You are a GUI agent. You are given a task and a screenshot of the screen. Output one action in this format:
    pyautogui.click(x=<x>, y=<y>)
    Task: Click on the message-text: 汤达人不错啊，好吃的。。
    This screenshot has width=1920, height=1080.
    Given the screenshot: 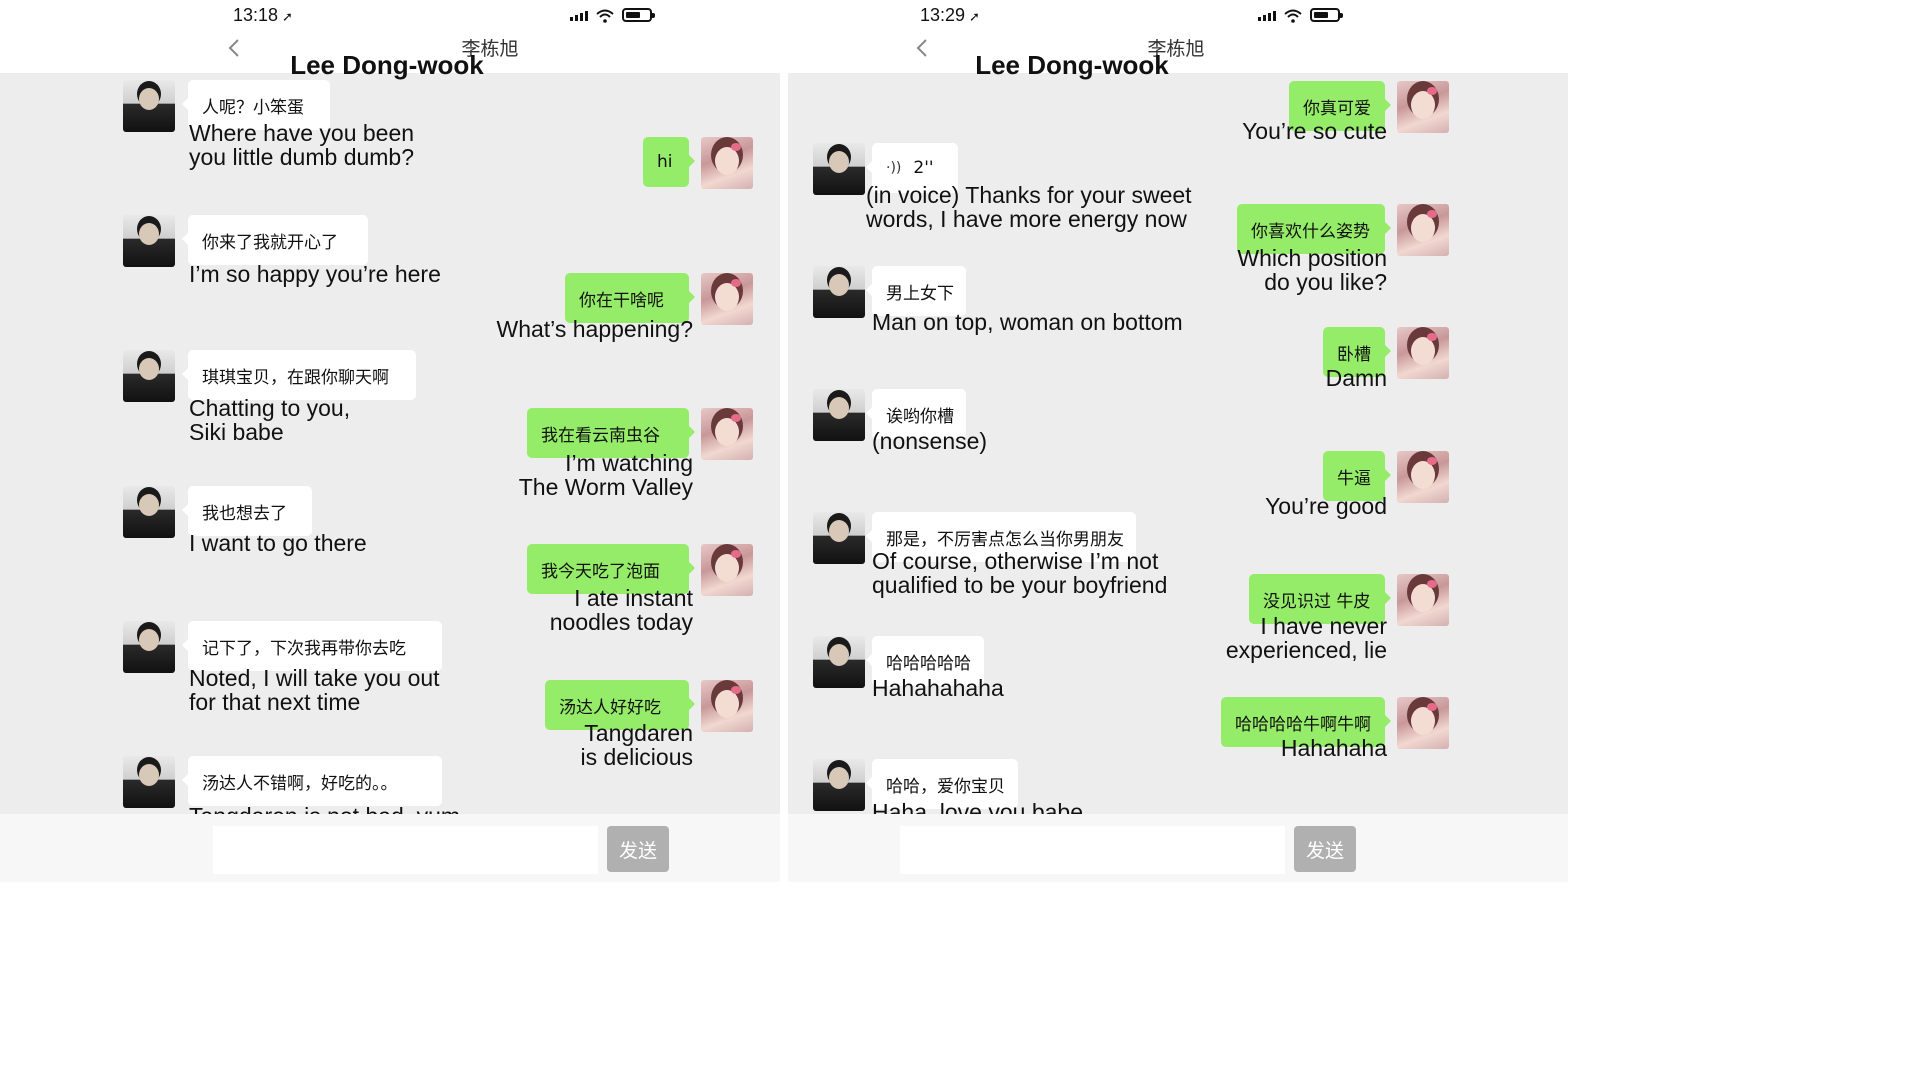 What is the action you would take?
    pyautogui.click(x=300, y=783)
    